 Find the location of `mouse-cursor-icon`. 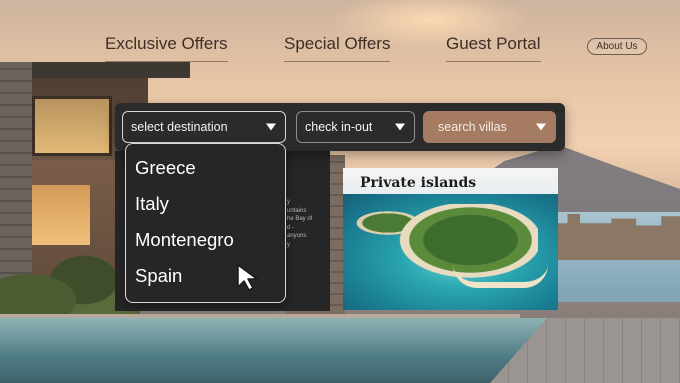

mouse-cursor-icon is located at coordinates (247, 277).